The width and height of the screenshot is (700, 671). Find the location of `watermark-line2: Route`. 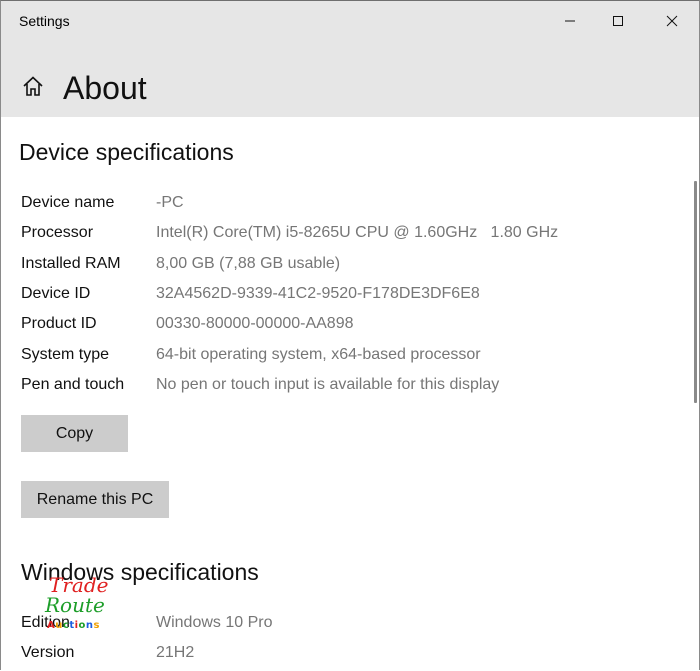

watermark-line2: Route is located at coordinates (75, 605).